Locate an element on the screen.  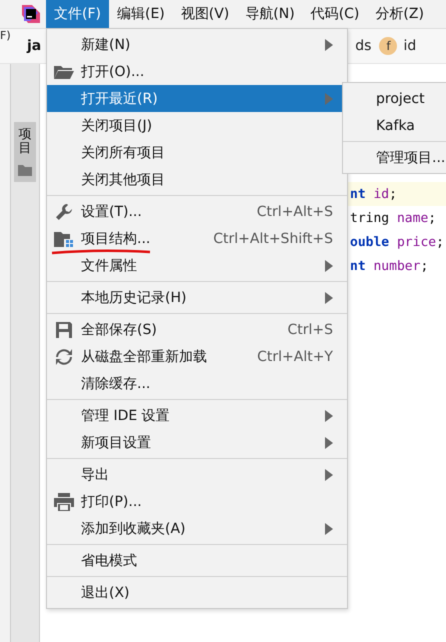
reload-icon is located at coordinates (64, 357).